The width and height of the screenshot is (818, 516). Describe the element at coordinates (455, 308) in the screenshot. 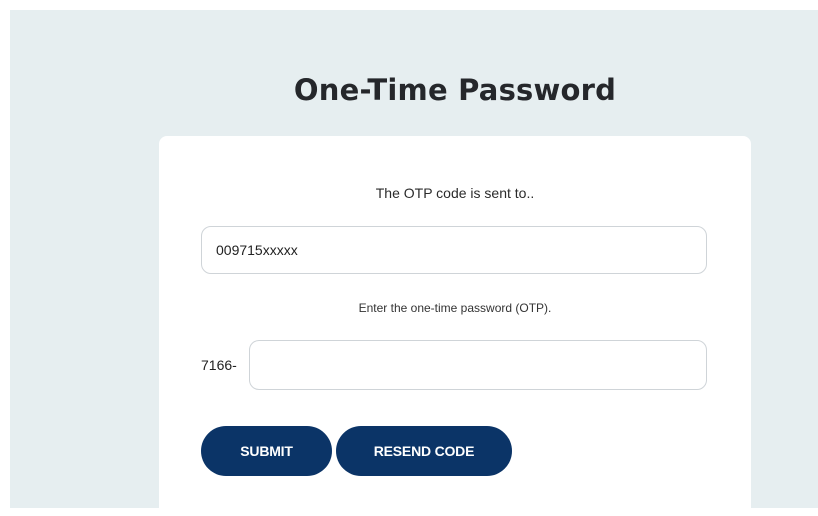

I see `otp-instruction-text: Enter the one-time password (OTP).` at that location.